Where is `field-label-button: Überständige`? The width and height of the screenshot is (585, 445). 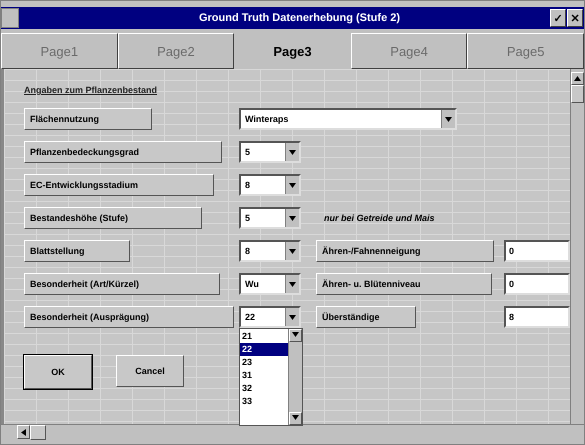
field-label-button: Überständige is located at coordinates (366, 317).